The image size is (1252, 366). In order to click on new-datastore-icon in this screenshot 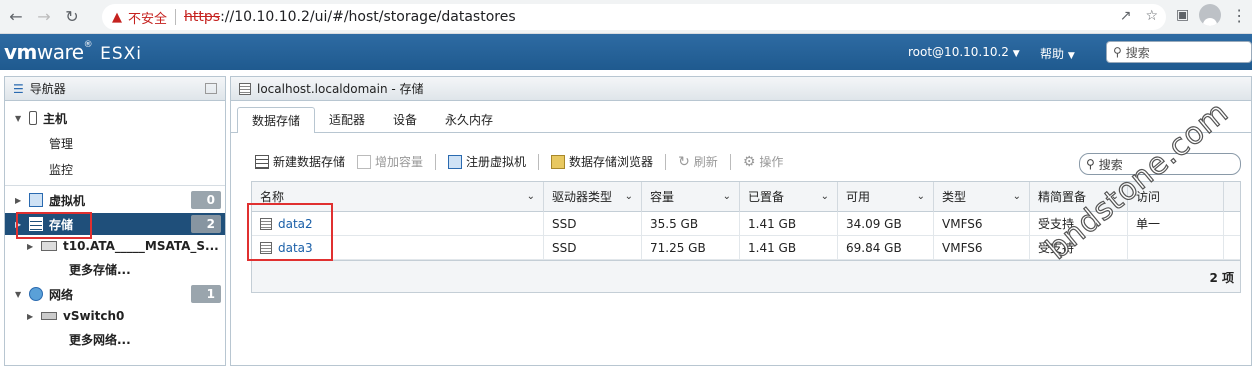, I will do `click(262, 161)`.